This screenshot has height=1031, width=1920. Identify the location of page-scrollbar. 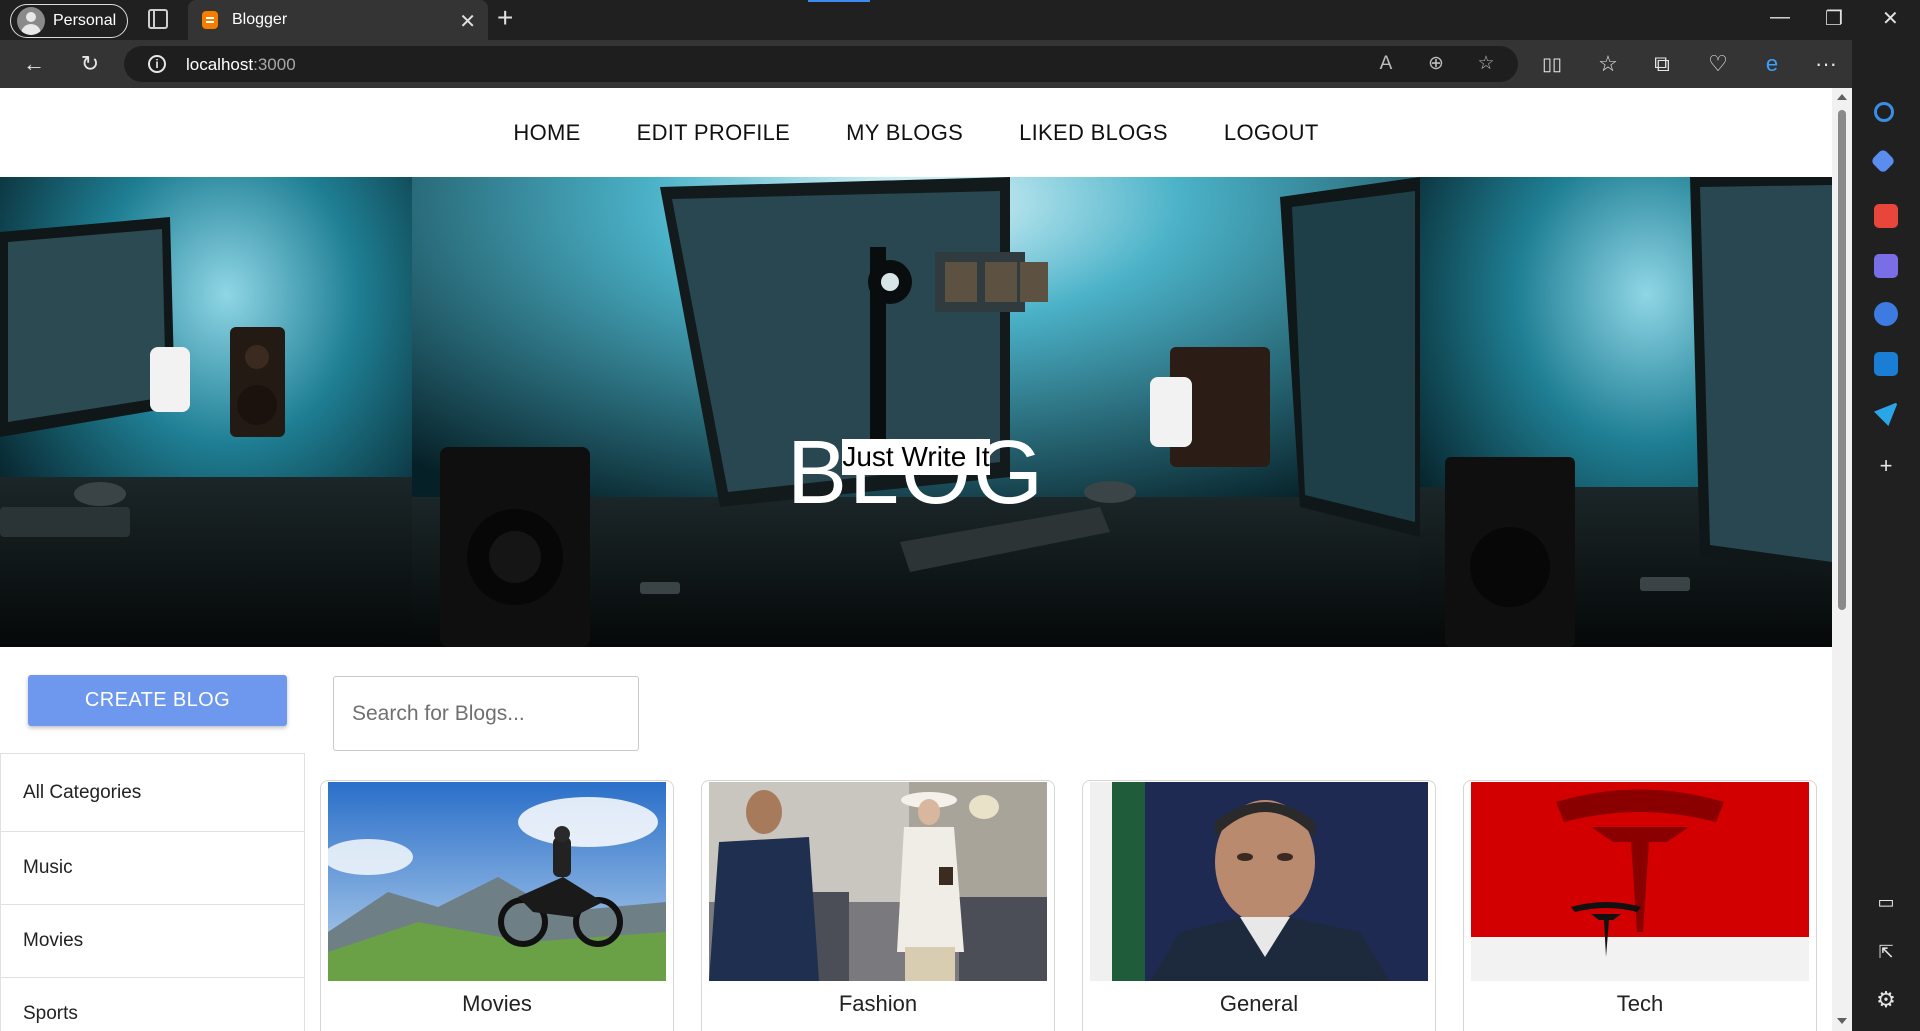
(1842, 559).